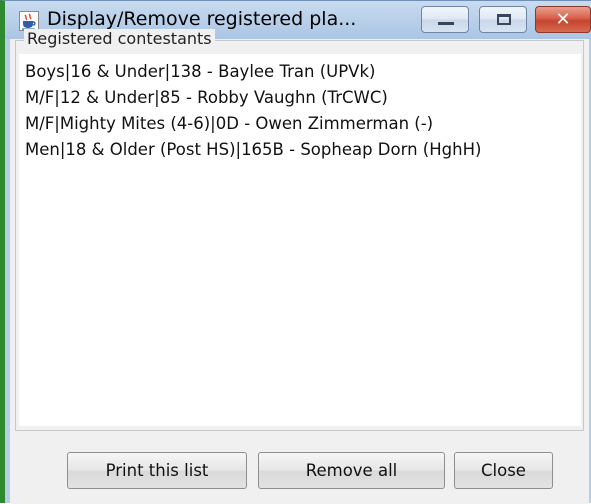 This screenshot has width=591, height=504. Describe the element at coordinates (446, 23) in the screenshot. I see `minimize-icon` at that location.